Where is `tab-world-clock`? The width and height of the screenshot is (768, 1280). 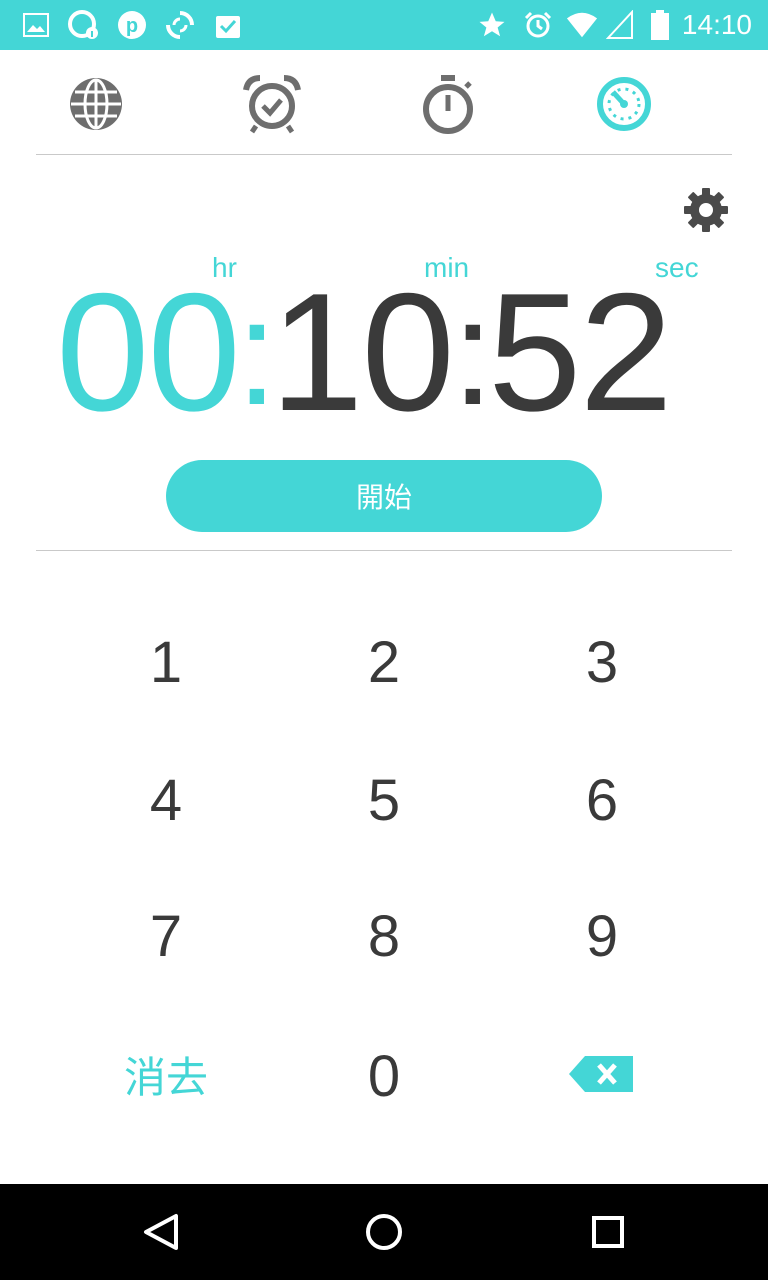
tab-world-clock is located at coordinates (96, 104).